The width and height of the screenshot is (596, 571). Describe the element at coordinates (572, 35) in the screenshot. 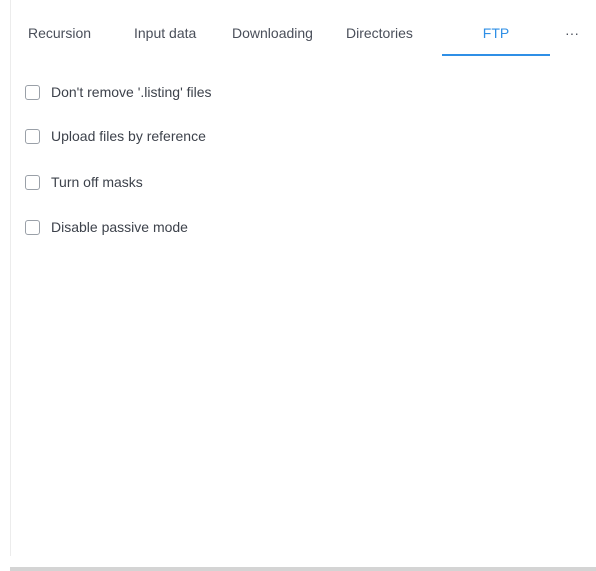

I see `more-tabs-button: ···` at that location.